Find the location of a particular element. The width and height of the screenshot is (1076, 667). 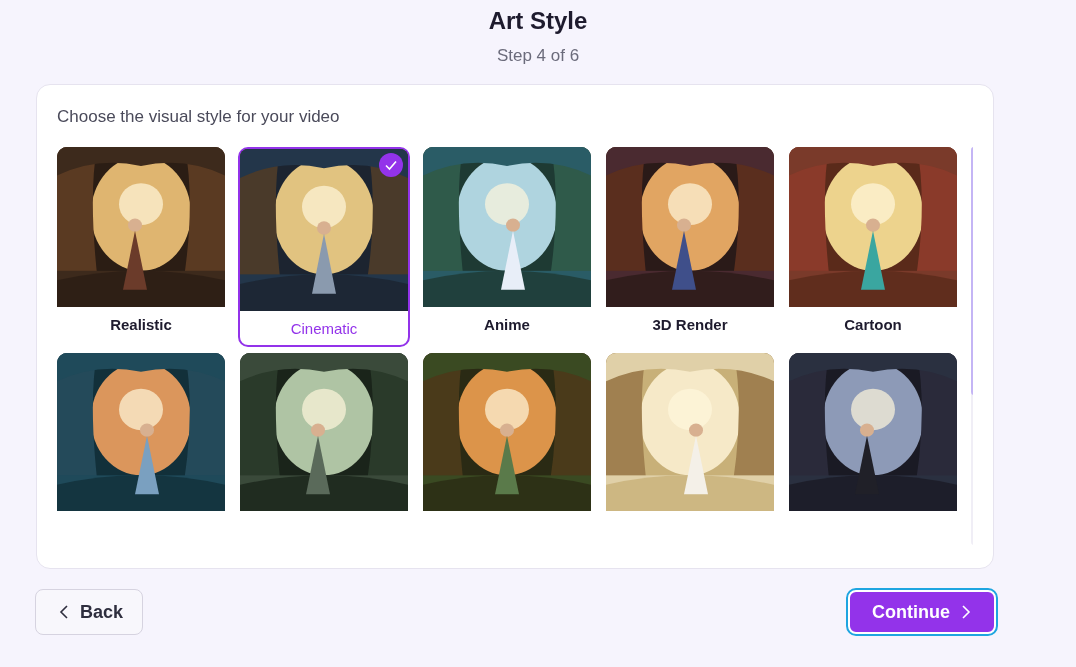

chevron-right-icon is located at coordinates (966, 612).